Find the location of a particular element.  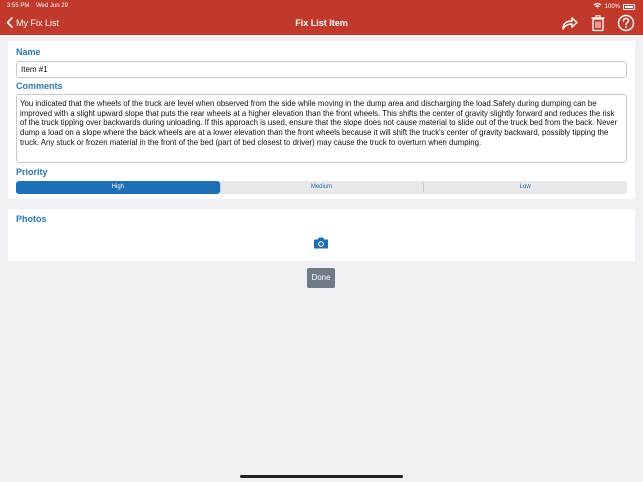

trash-icon is located at coordinates (598, 23).